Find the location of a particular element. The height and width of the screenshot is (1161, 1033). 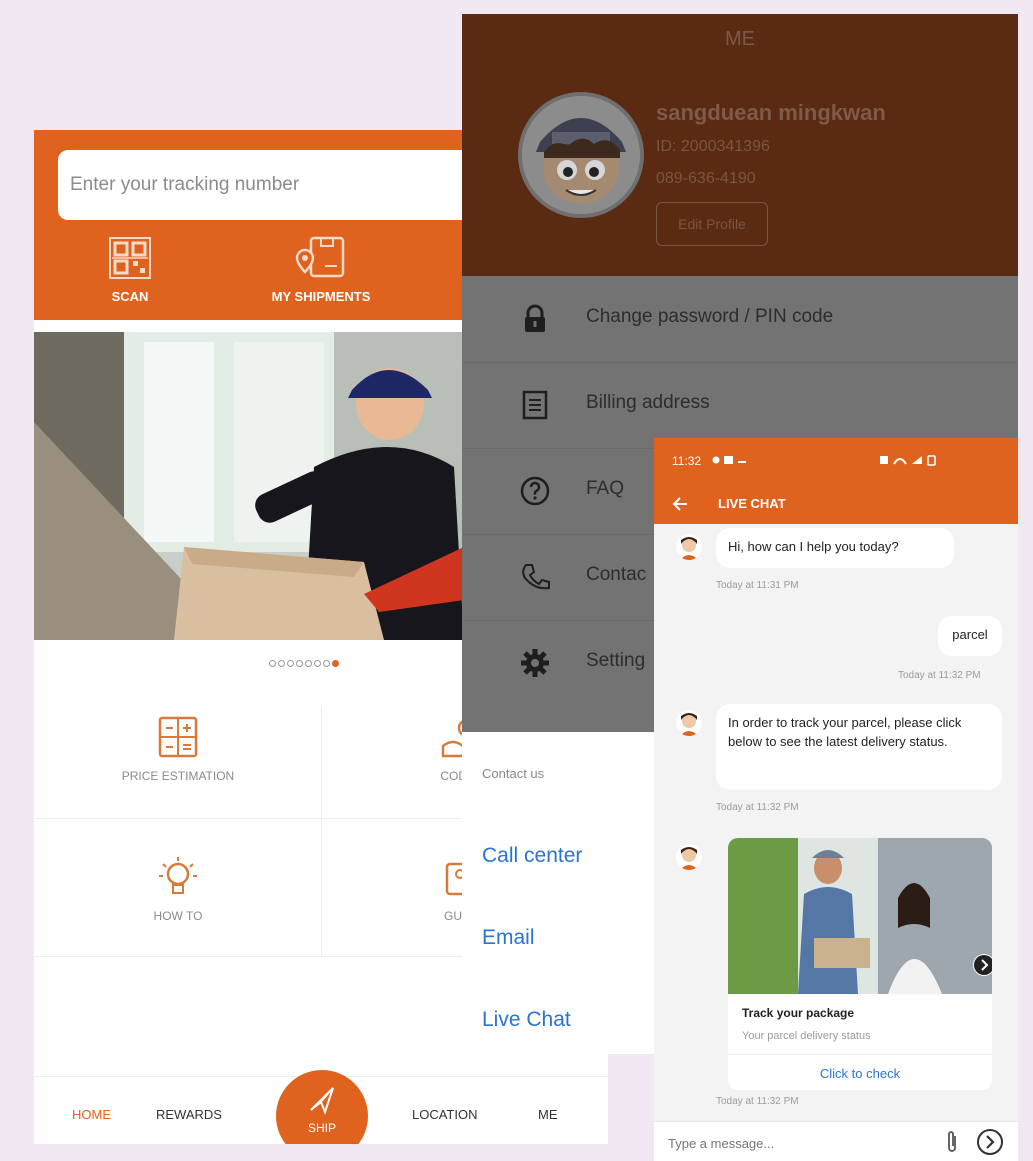

user-message: parcel is located at coordinates (970, 636).